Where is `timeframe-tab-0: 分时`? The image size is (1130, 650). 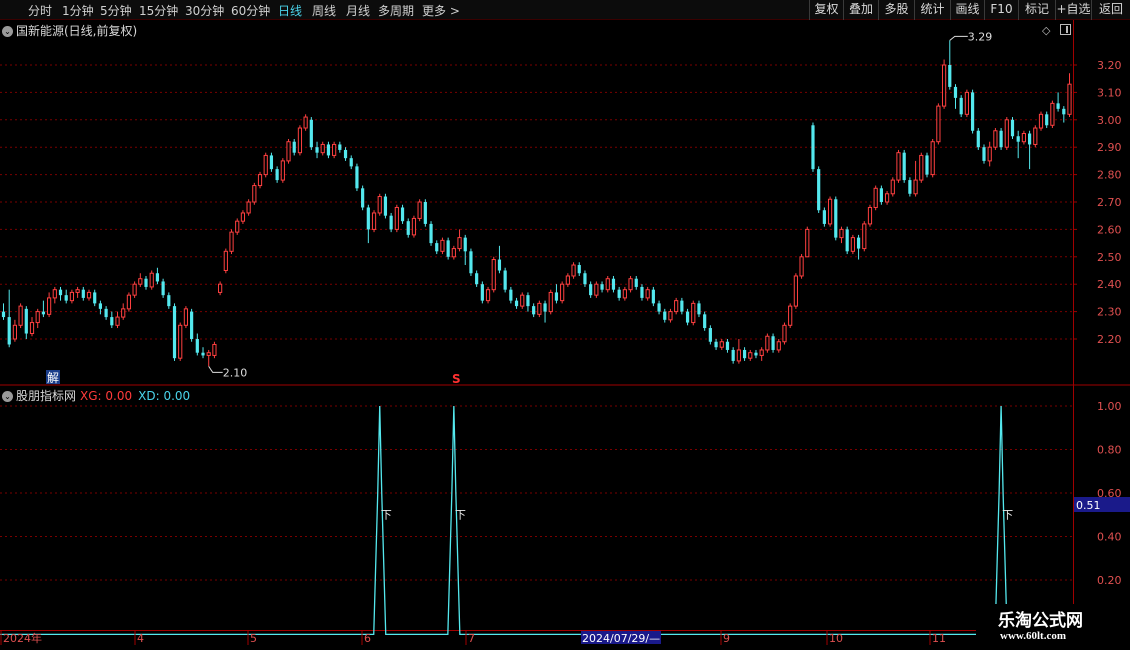 timeframe-tab-0: 分时 is located at coordinates (40, 10).